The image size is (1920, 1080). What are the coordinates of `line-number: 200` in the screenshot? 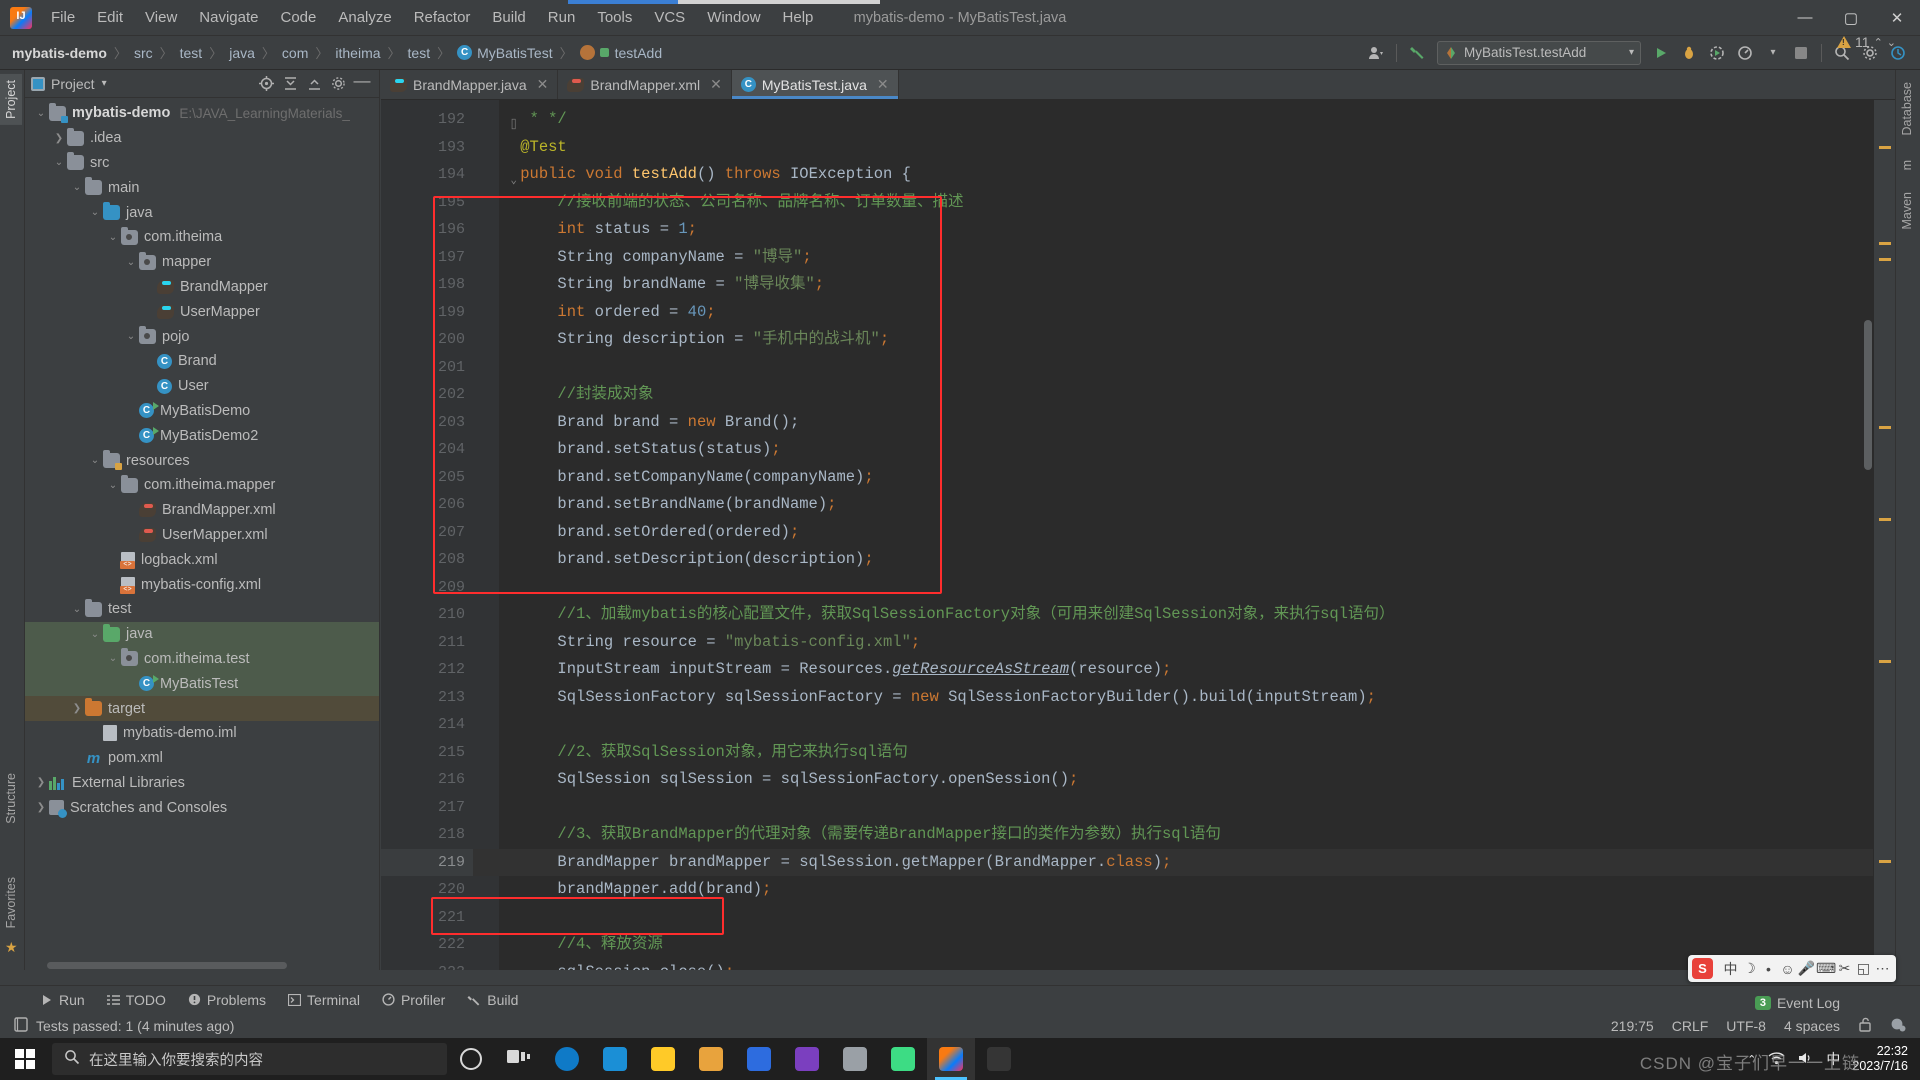 It's located at (427, 340).